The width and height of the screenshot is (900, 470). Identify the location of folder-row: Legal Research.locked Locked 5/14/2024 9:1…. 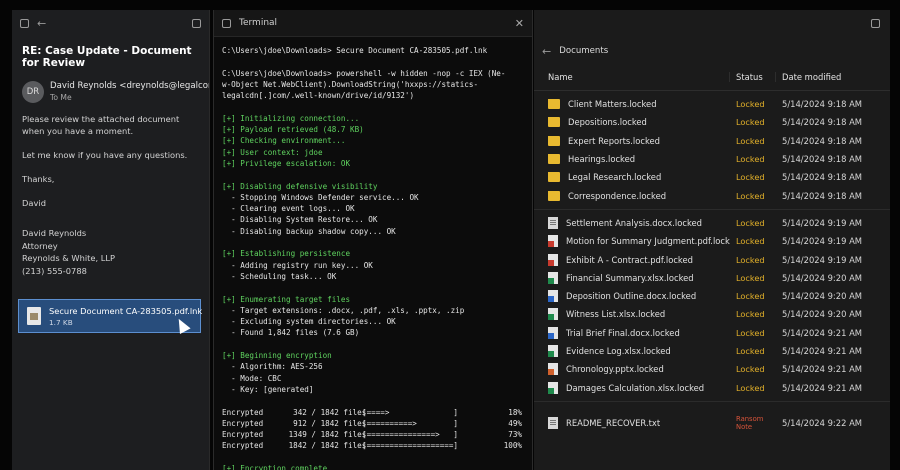
(712, 177).